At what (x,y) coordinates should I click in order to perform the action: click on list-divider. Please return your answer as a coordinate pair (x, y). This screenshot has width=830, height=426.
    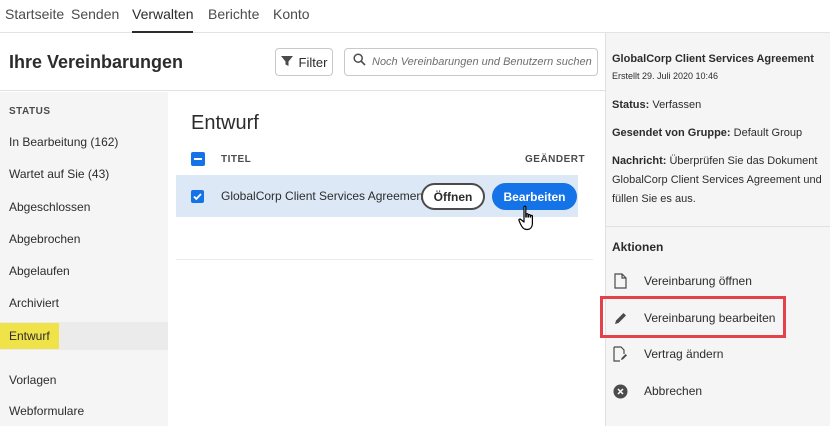
    Looking at the image, I should click on (384, 259).